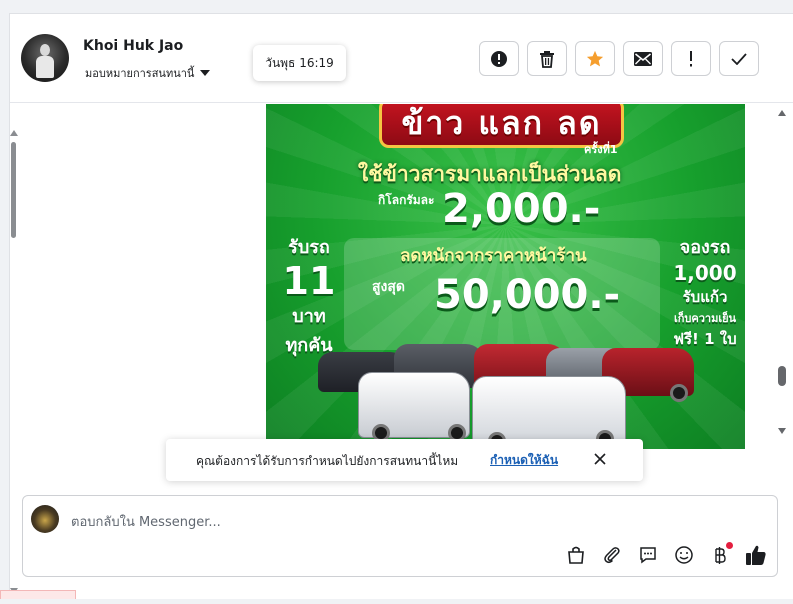 Image resolution: width=793 pixels, height=604 pixels. I want to click on car-wheel, so click(679, 393).